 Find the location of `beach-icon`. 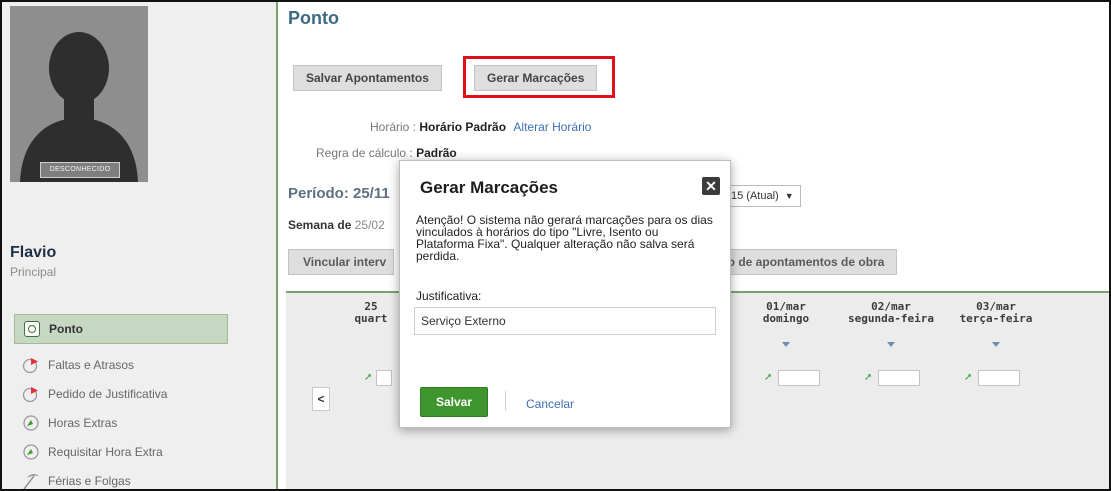

beach-icon is located at coordinates (31, 481).